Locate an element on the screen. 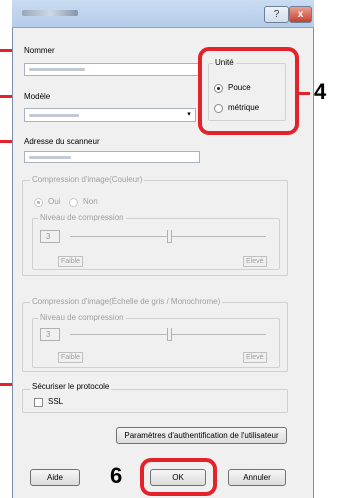 This screenshot has width=347, height=498. niveau-gris-value: 3 is located at coordinates (50, 334).